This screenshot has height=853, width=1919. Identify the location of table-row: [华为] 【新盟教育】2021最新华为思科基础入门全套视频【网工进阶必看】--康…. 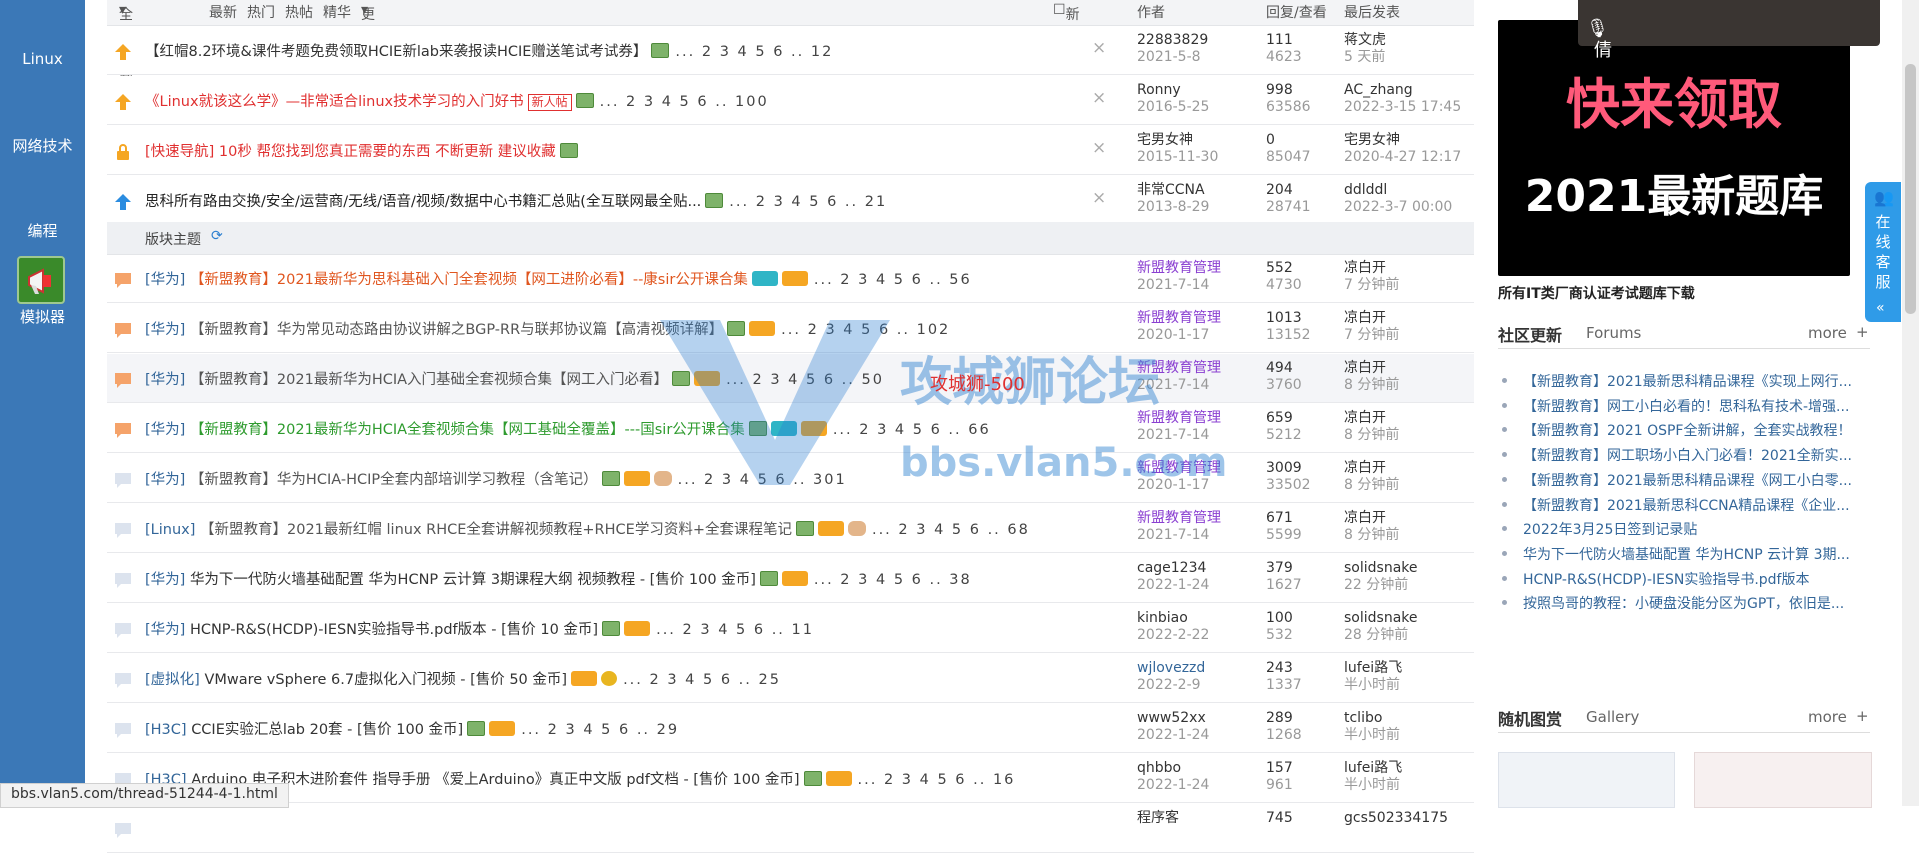
(790, 278).